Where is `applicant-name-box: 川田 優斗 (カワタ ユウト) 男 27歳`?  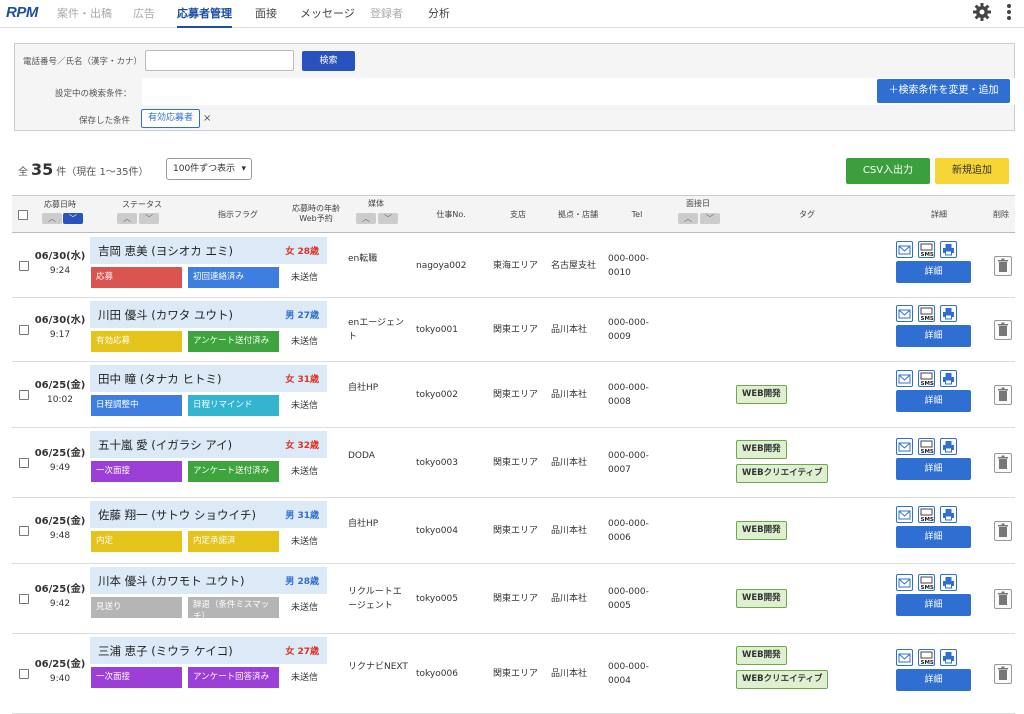 applicant-name-box: 川田 優斗 (カワタ ユウト) 男 27歳 is located at coordinates (208, 314).